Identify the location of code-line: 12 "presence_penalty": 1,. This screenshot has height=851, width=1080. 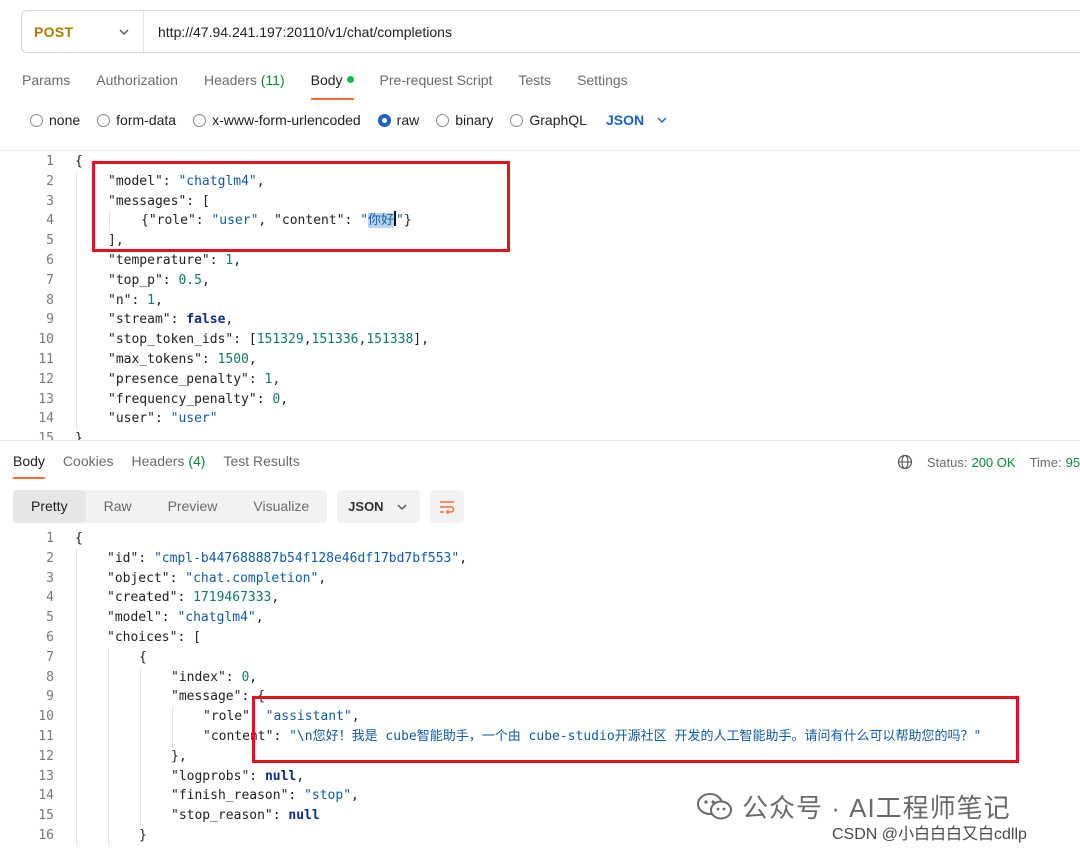
(540, 380).